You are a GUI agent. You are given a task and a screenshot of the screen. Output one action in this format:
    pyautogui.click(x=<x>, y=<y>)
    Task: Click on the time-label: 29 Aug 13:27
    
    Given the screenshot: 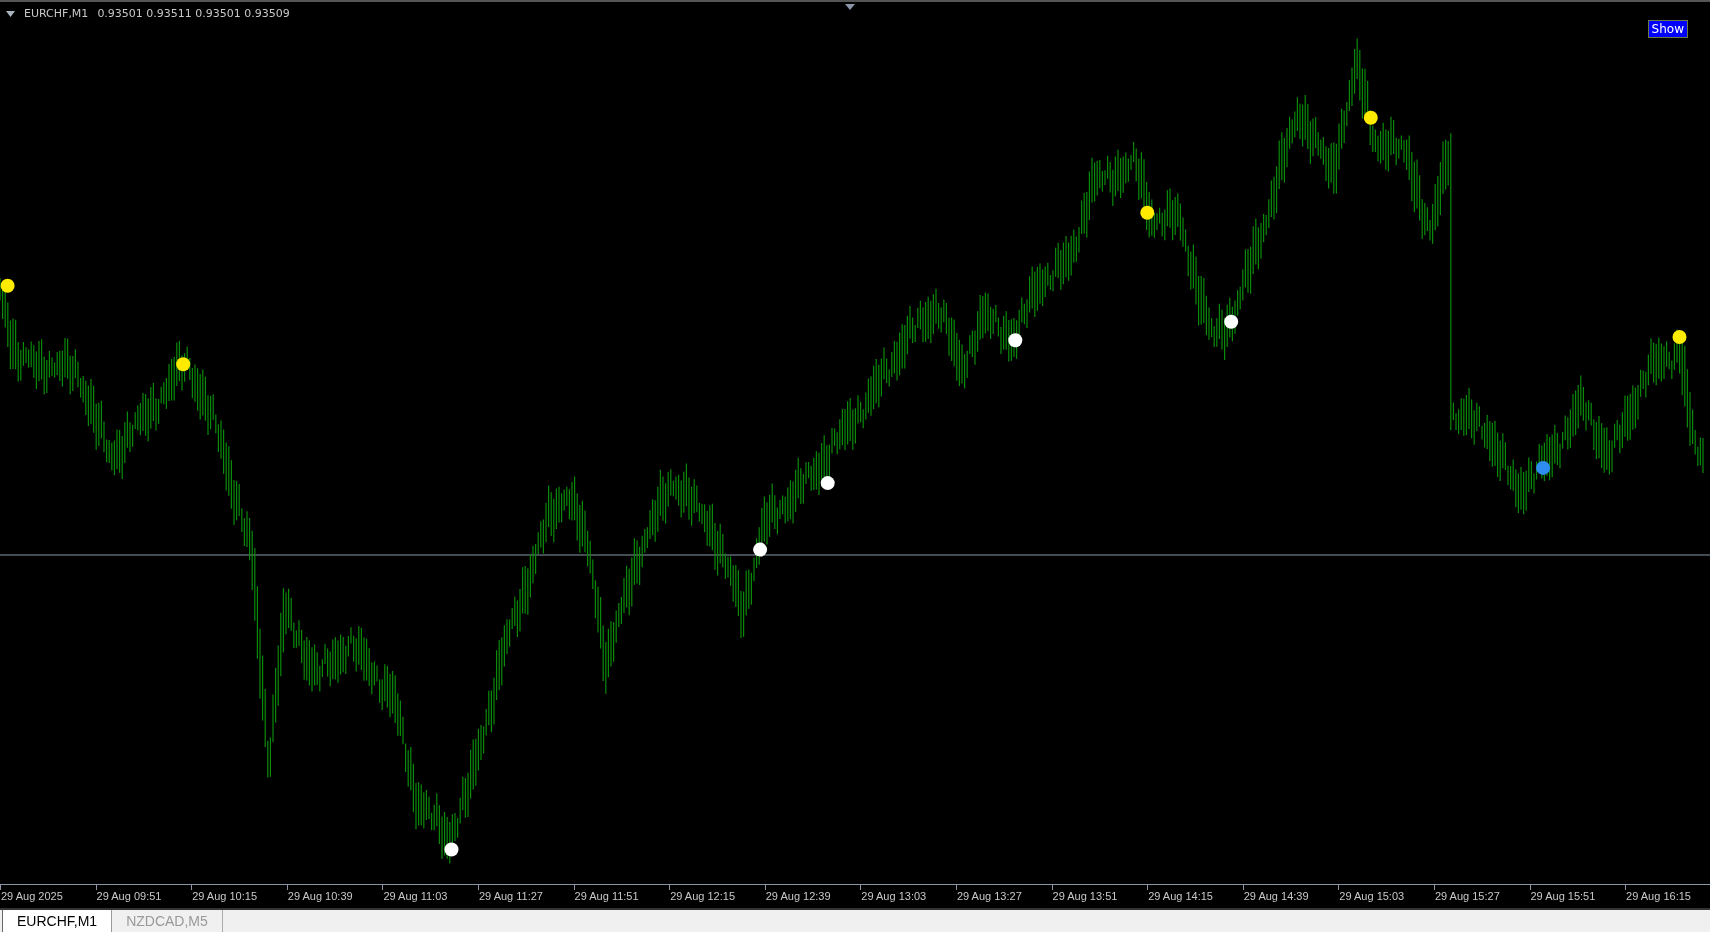 What is the action you would take?
    pyautogui.click(x=989, y=896)
    